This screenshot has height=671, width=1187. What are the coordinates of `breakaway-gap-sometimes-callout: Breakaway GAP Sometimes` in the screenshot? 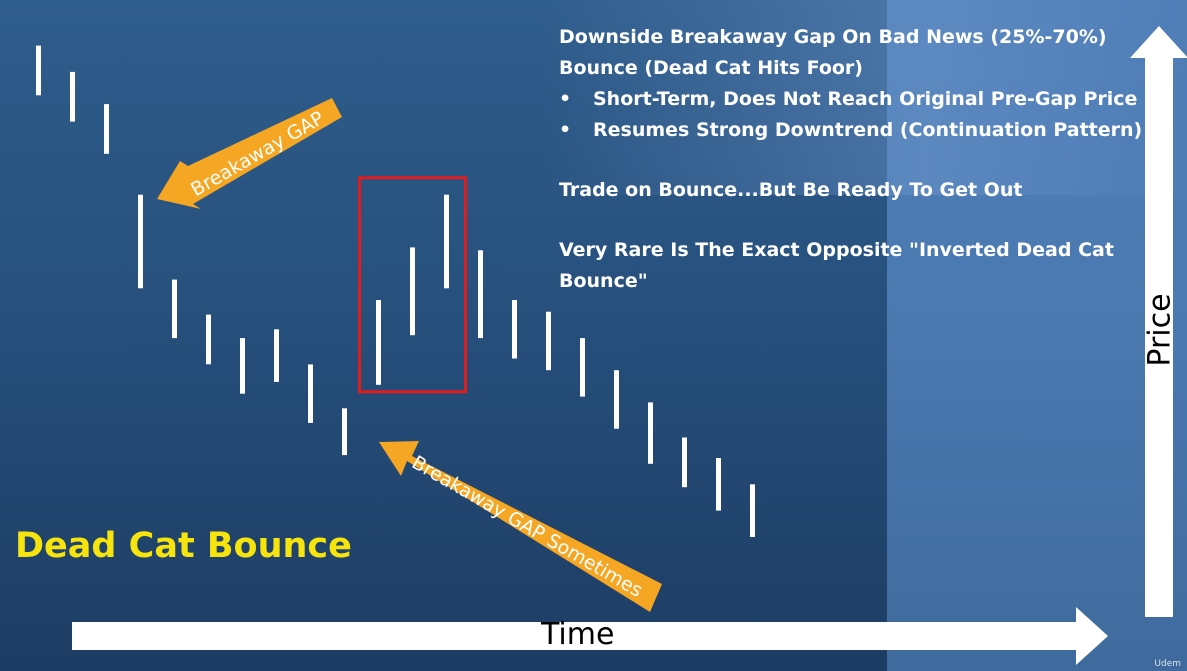 It's located at (520, 526).